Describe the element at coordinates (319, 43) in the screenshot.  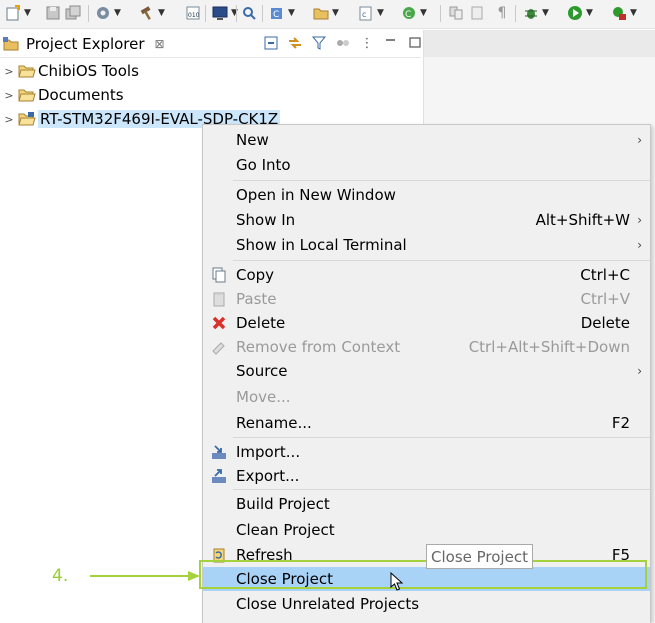
I see `filter-icon` at that location.